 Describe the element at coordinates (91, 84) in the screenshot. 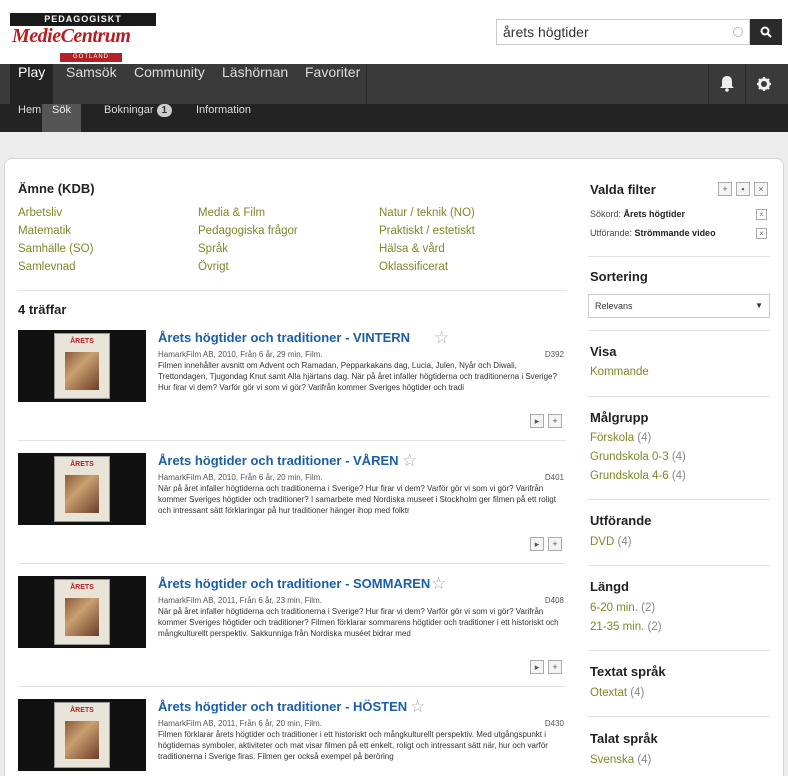

I see `nav-samsok: Samsök` at that location.